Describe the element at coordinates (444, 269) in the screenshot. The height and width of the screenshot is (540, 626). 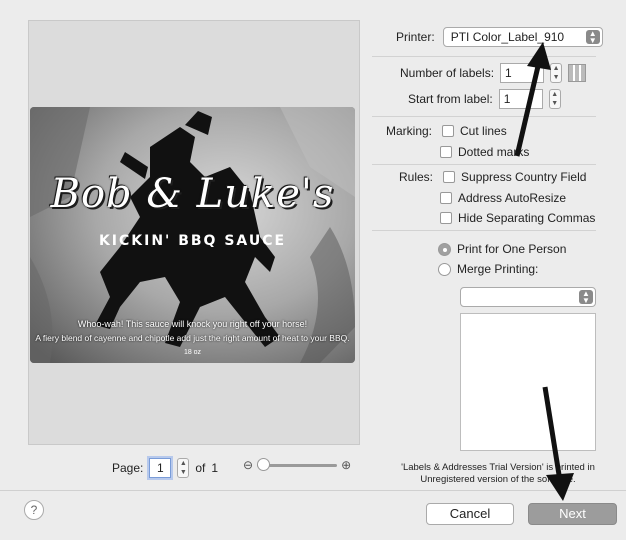
I see `merge-printing-radio` at that location.